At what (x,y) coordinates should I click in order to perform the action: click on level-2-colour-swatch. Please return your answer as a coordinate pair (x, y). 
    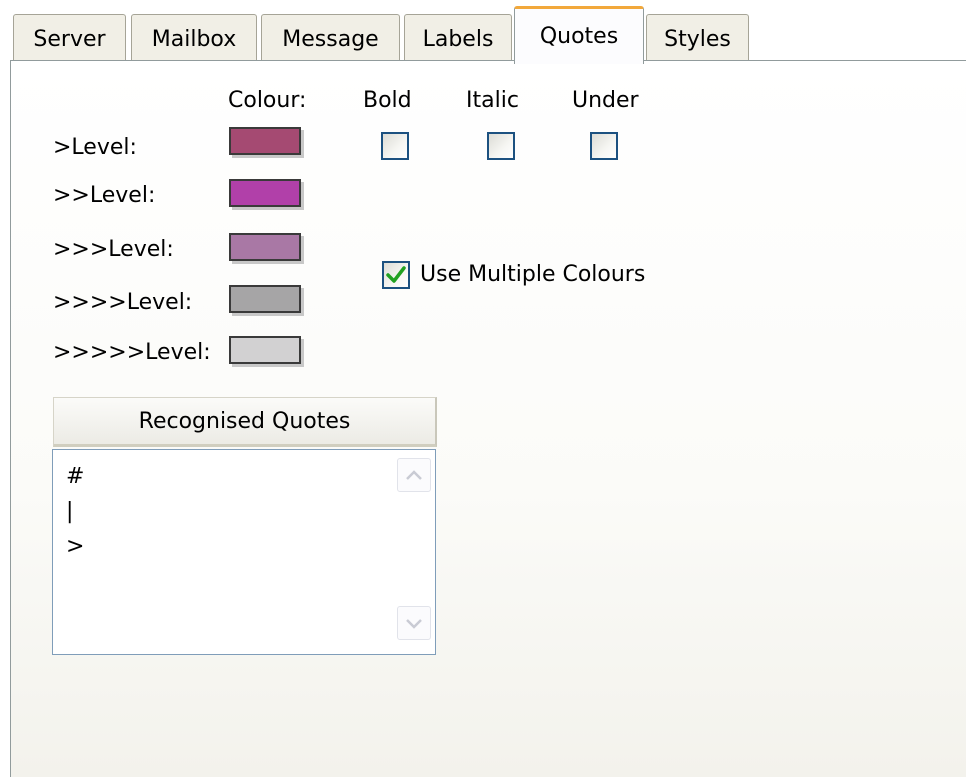
    Looking at the image, I should click on (265, 193).